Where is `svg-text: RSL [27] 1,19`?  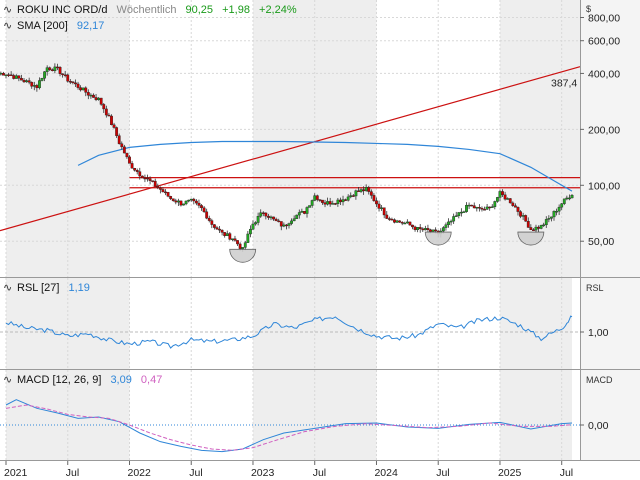 svg-text: RSL [27] 1,19 is located at coordinates (53, 288).